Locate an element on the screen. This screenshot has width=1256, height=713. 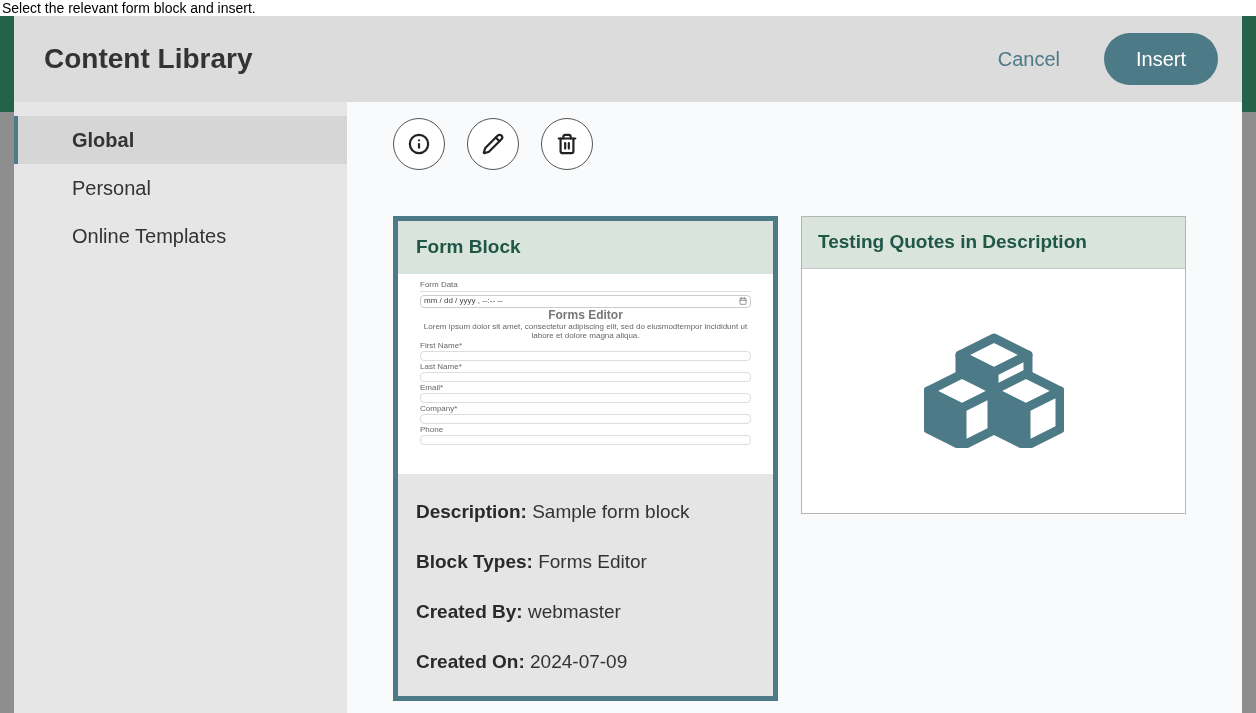
date-placeholder: mm / dd / yyyy , --:-- -- is located at coordinates (463, 301).